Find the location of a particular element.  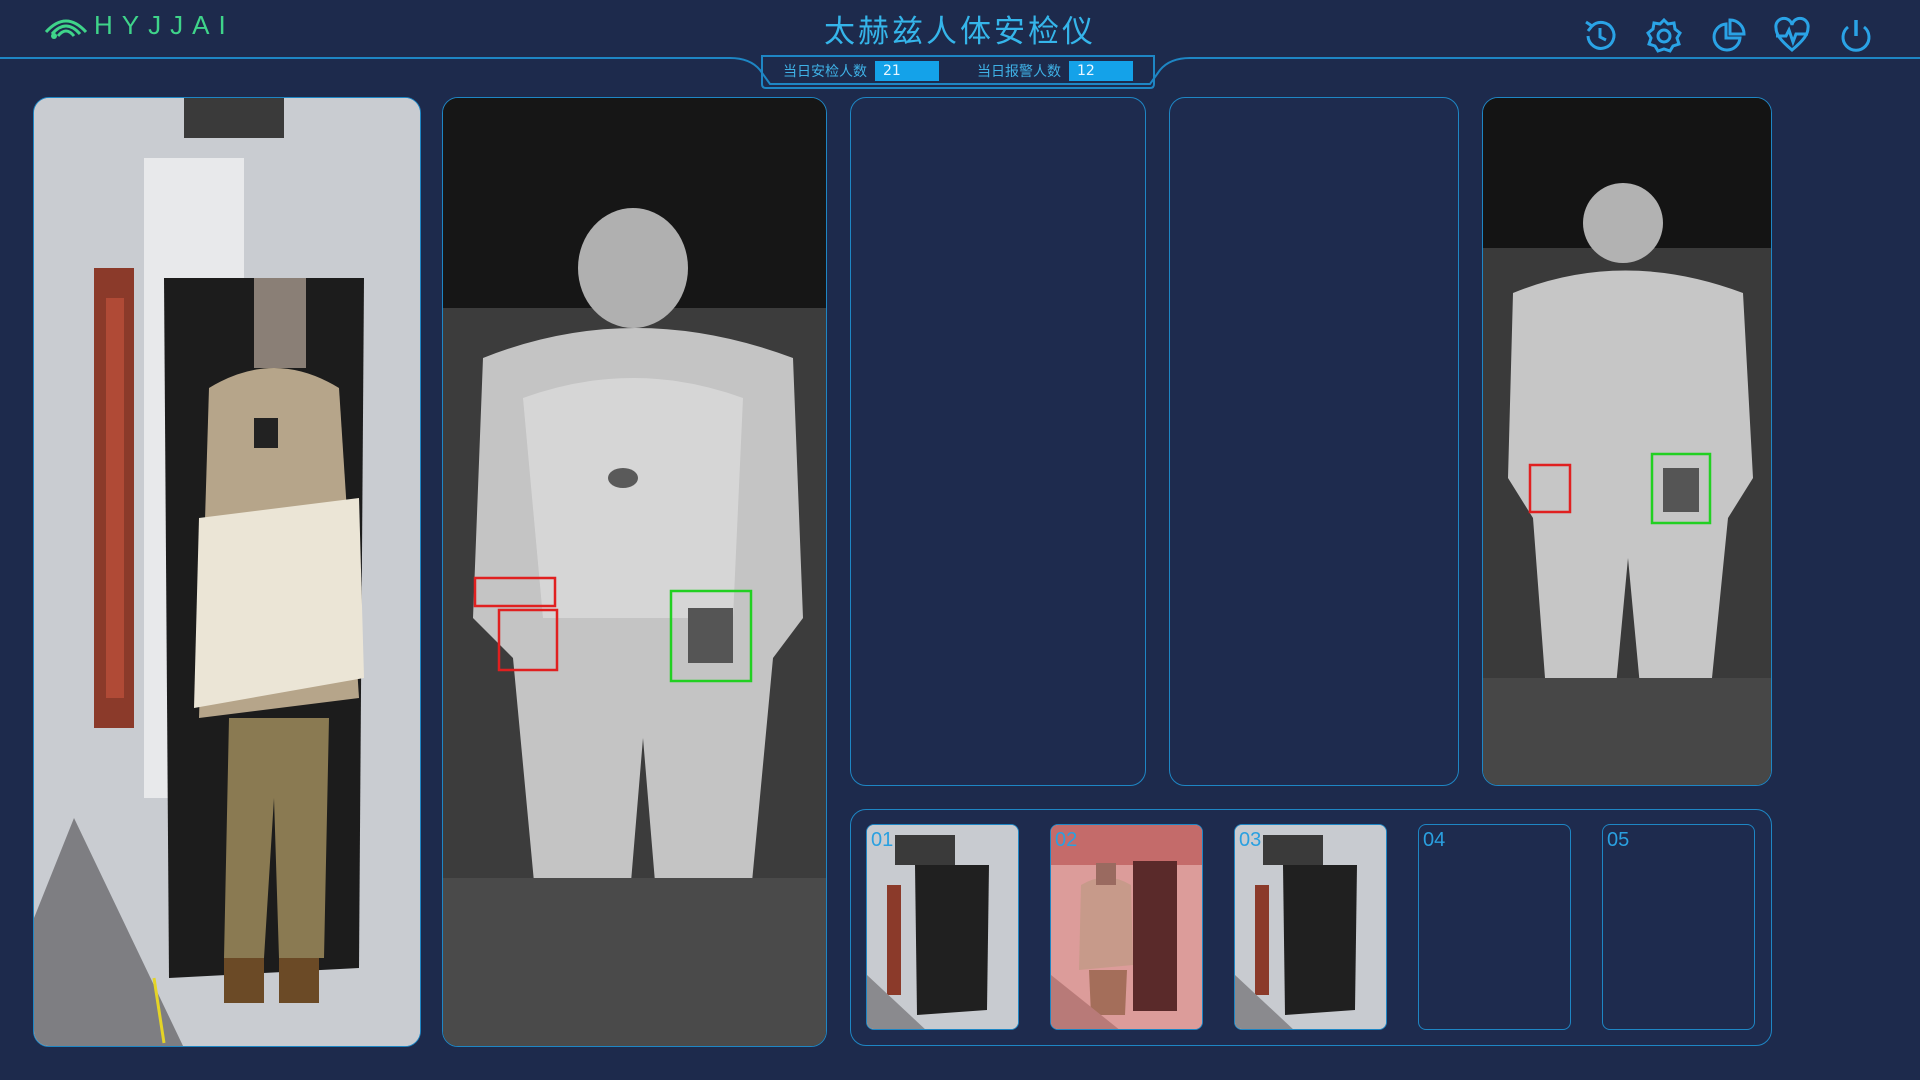

thumbnail-label: 05 is located at coordinates (1618, 840).